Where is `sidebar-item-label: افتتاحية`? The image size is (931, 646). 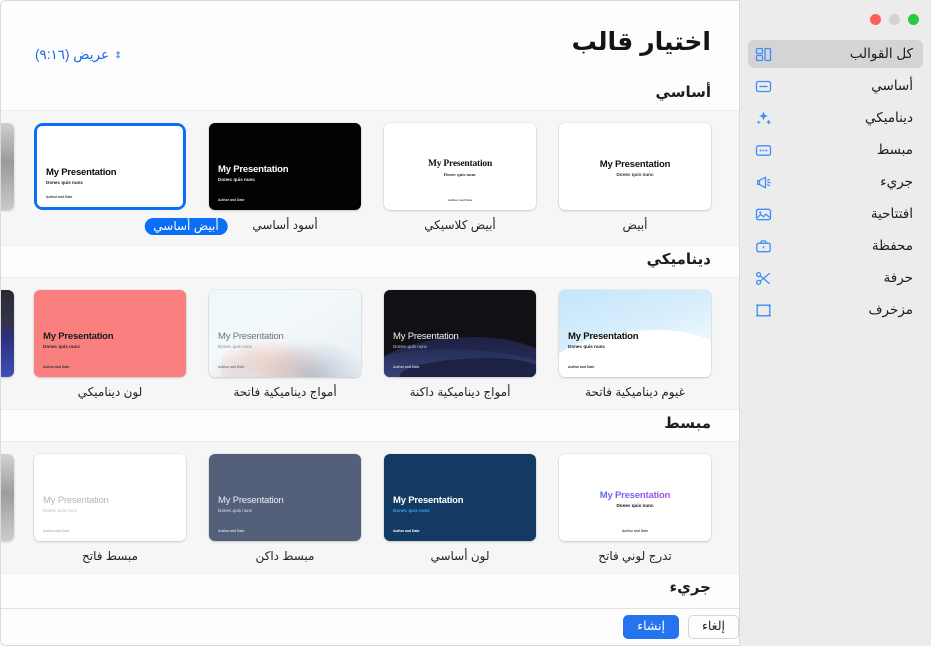
sidebar-item-label: افتتاحية is located at coordinates (891, 213).